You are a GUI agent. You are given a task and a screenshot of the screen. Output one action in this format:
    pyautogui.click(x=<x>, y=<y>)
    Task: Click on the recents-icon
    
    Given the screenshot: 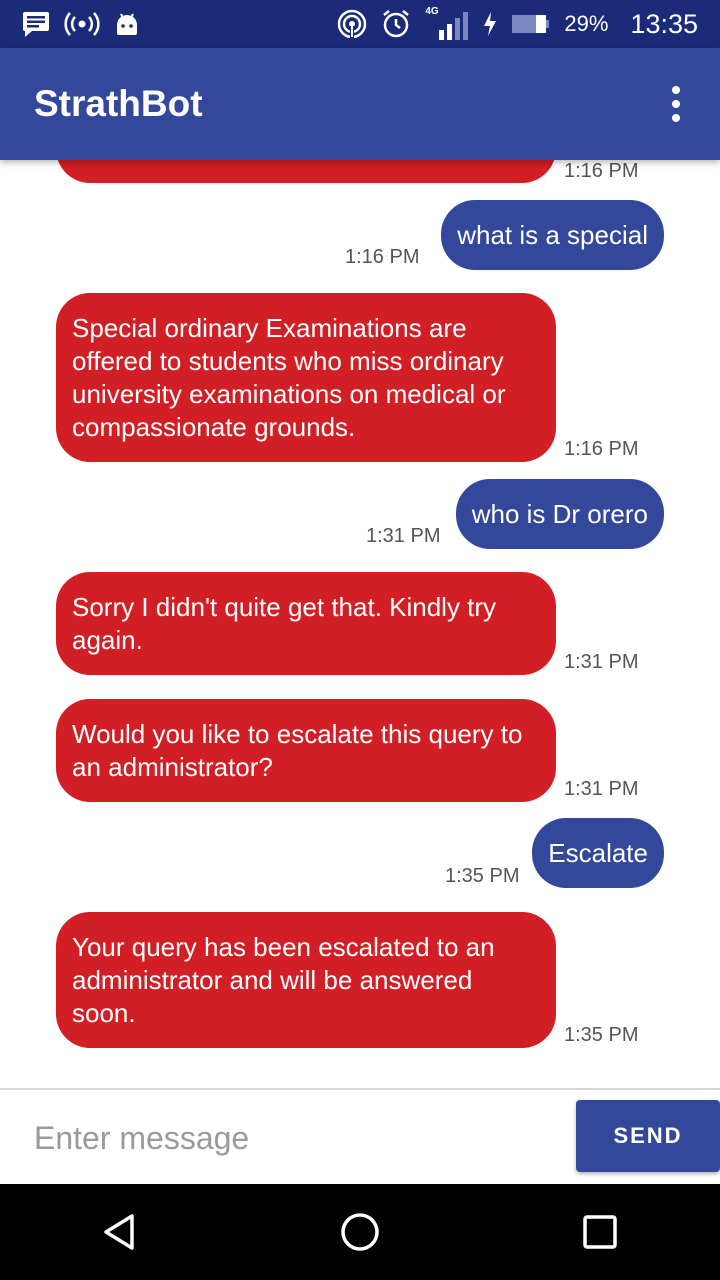 What is the action you would take?
    pyautogui.click(x=600, y=1232)
    